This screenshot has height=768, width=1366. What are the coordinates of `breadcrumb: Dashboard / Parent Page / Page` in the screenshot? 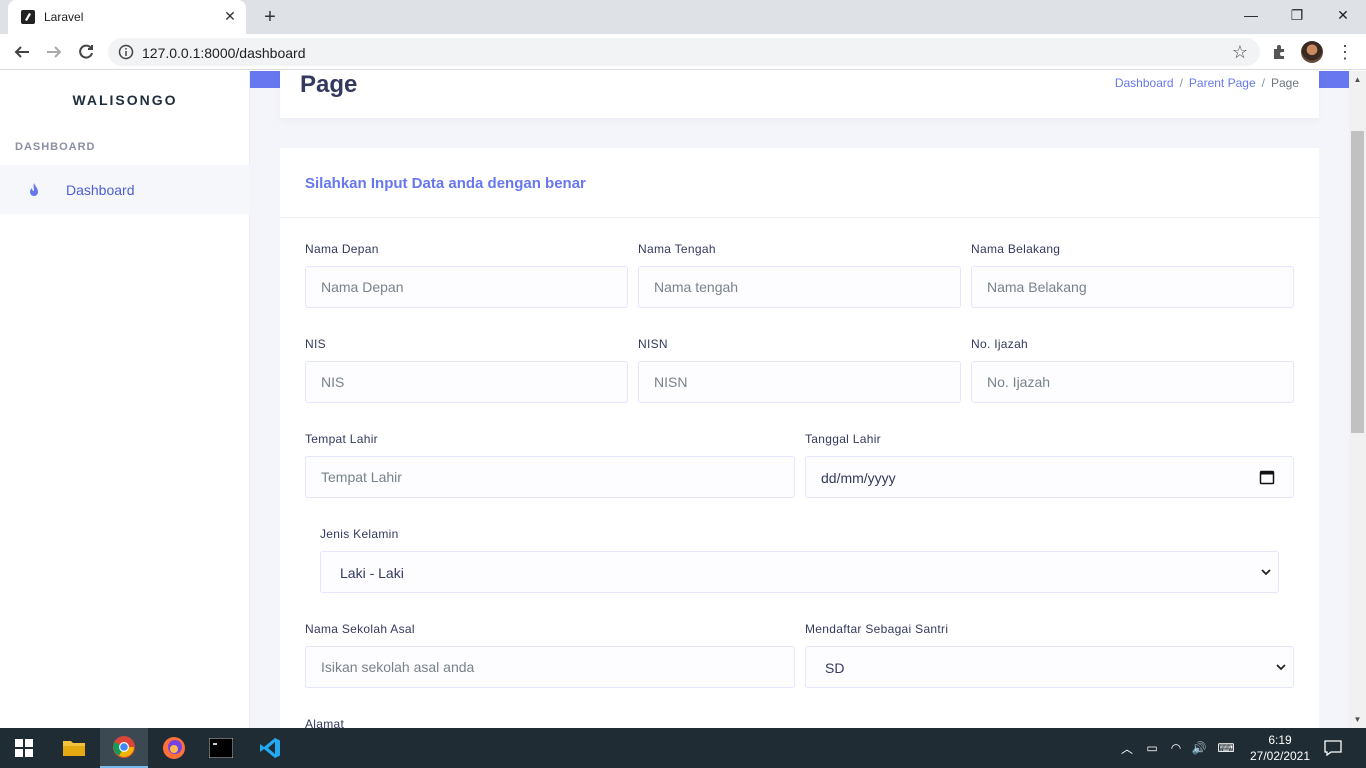 It's located at (1207, 83).